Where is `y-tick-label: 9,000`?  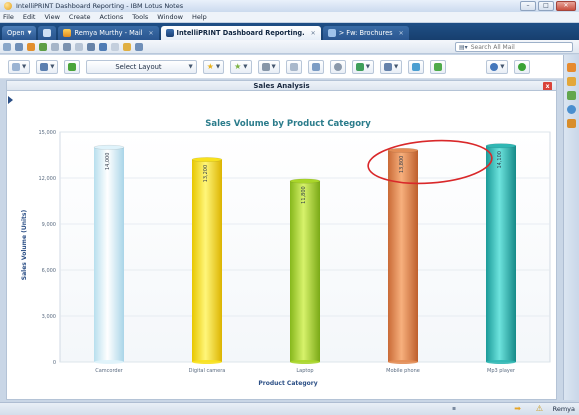 y-tick-label: 9,000 is located at coordinates (49, 225).